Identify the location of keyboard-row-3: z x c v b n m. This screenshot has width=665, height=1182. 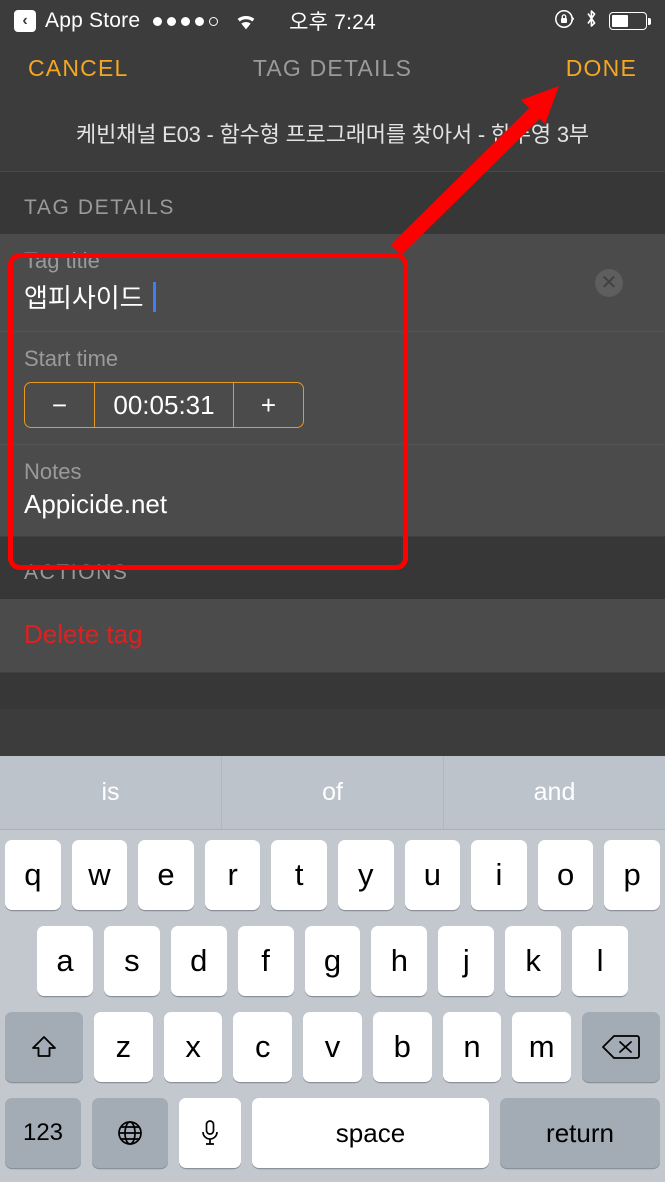
(332, 1047).